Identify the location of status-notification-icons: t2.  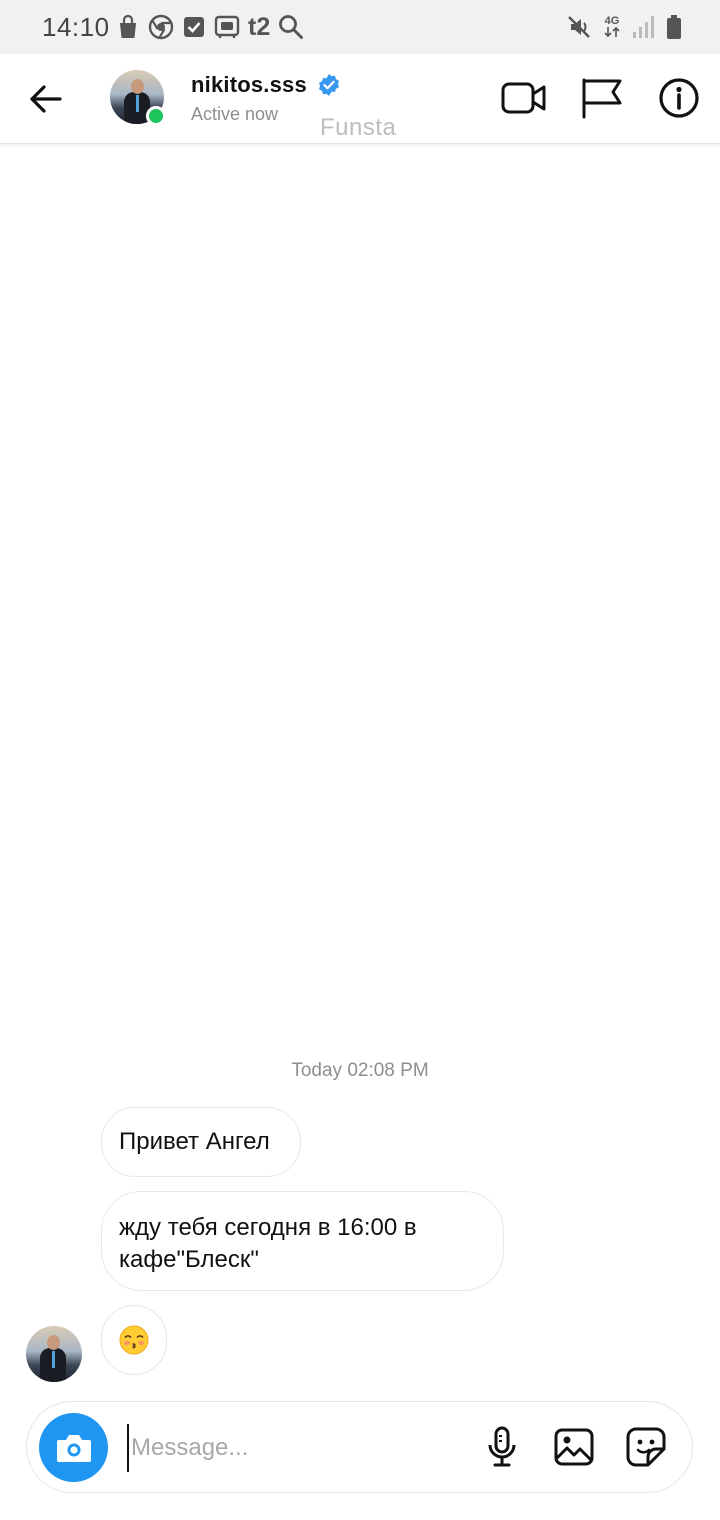
(210, 27).